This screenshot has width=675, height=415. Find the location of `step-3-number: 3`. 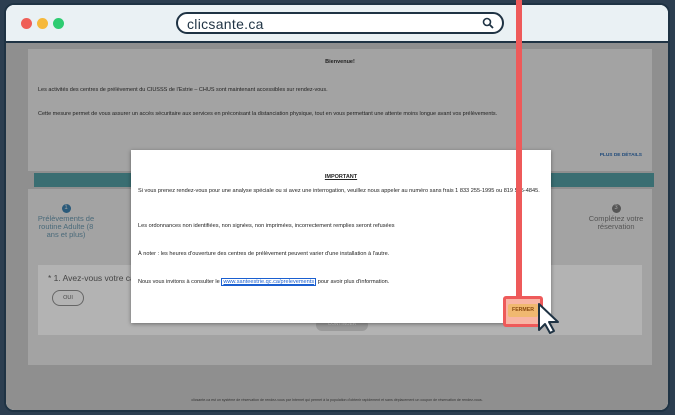

step-3-number: 3 is located at coordinates (616, 208).